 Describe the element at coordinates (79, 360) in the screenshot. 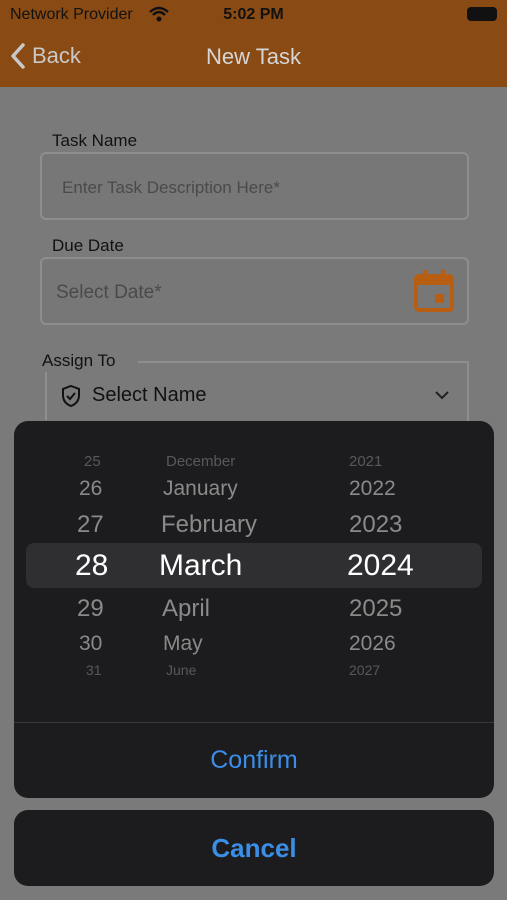

I see `assign-to-label: Assign To` at that location.